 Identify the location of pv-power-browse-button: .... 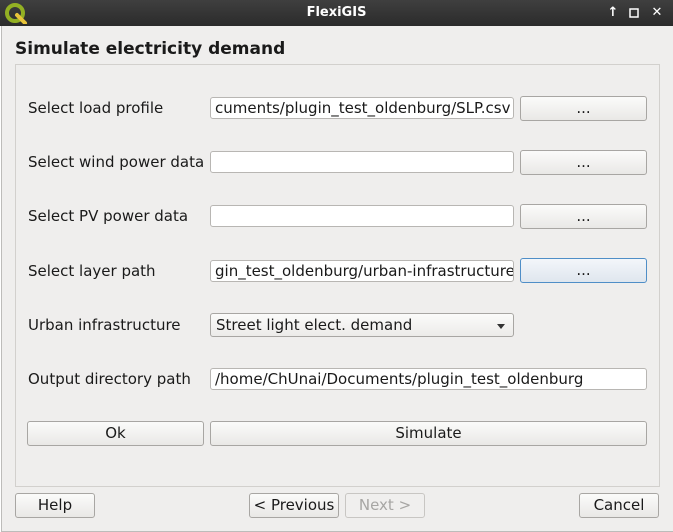
(583, 216).